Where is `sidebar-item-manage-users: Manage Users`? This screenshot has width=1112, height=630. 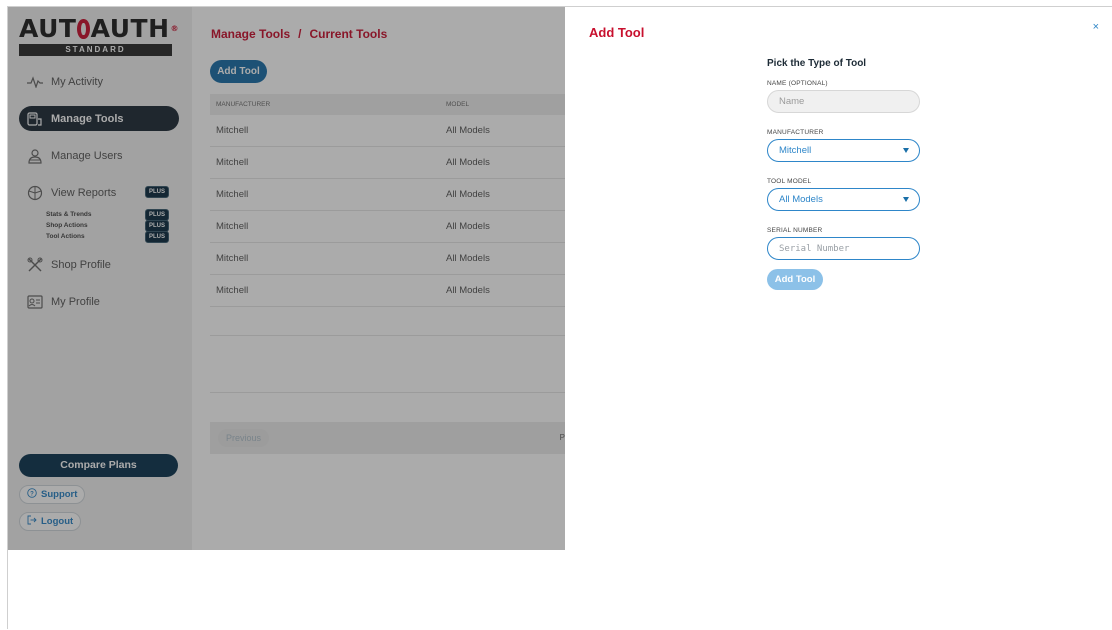 sidebar-item-manage-users: Manage Users is located at coordinates (99, 155).